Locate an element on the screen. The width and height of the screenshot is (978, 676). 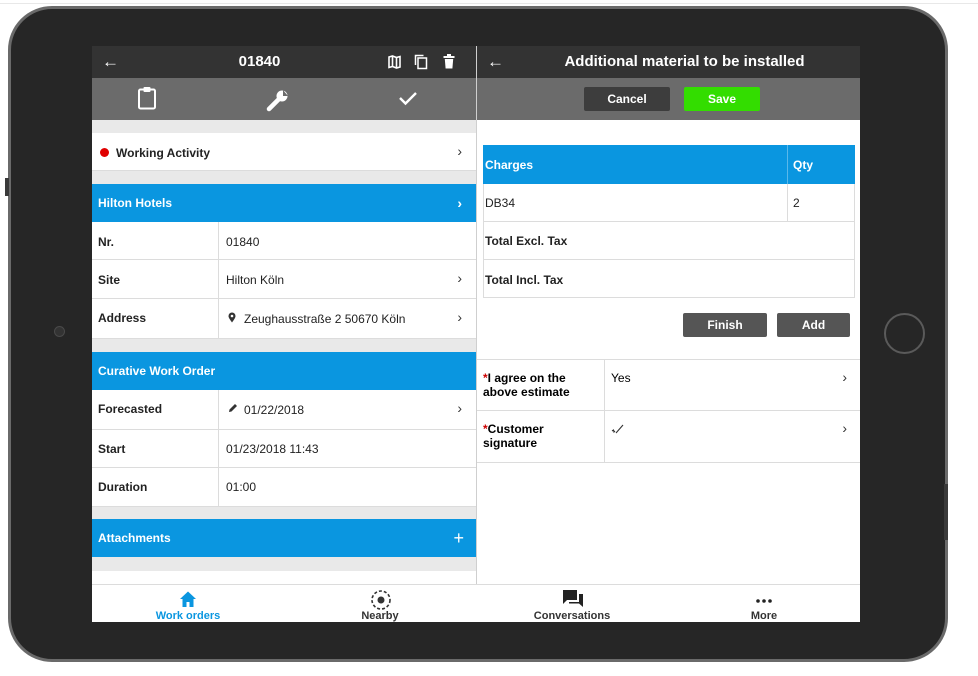
column-header-charges: Charges is located at coordinates (509, 165).